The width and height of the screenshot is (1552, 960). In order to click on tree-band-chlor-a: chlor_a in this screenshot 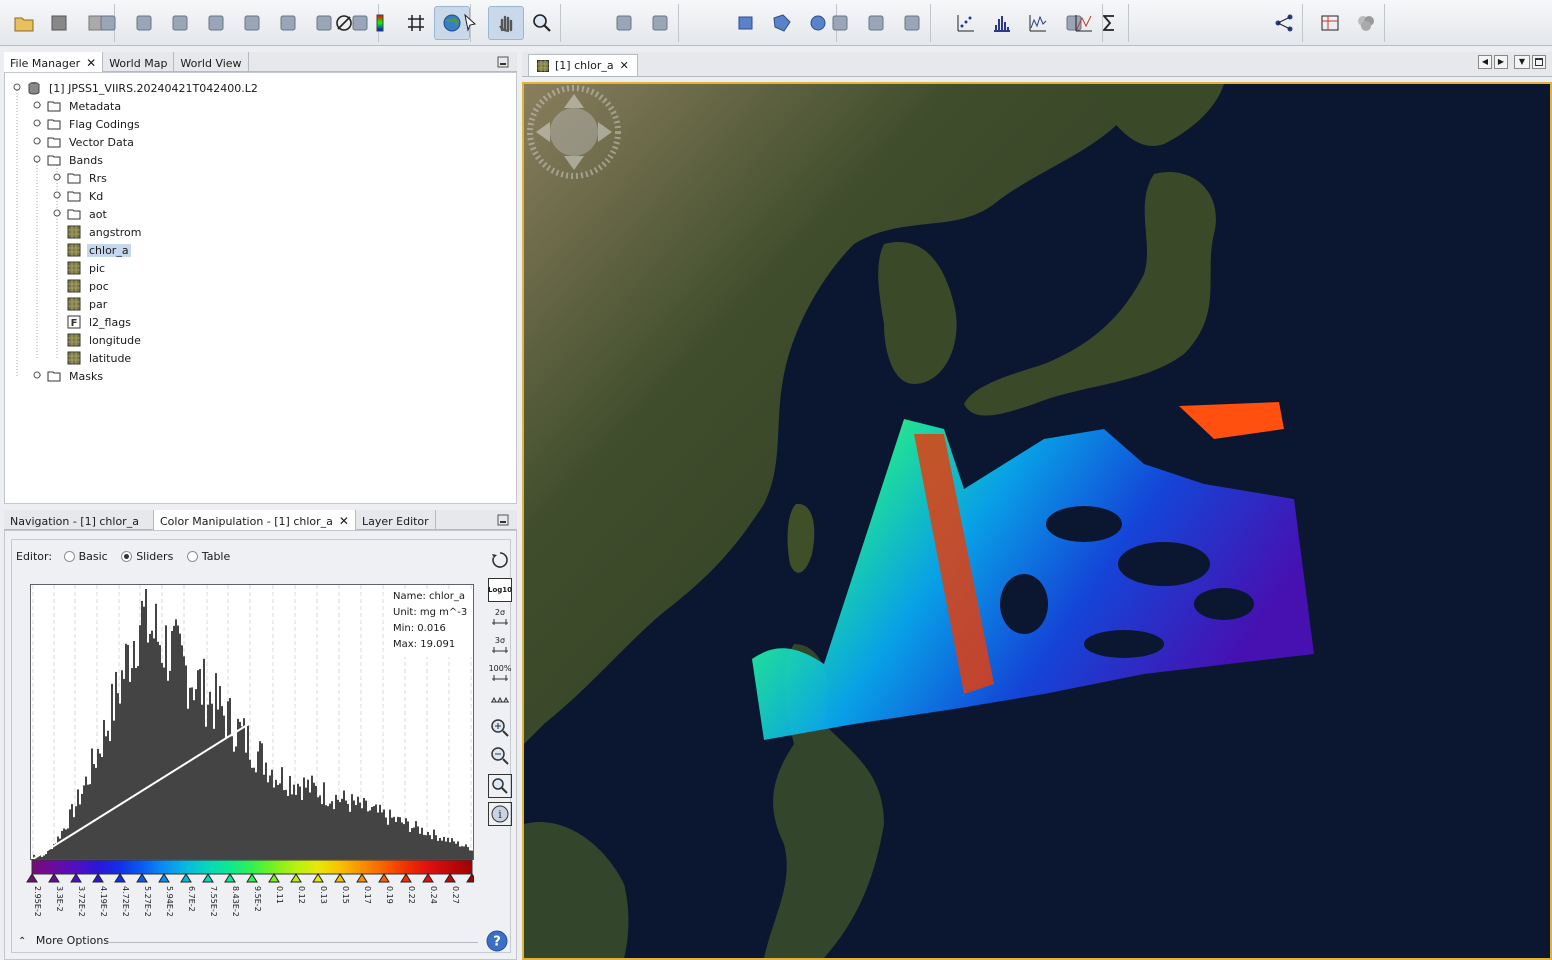, I will do `click(99, 250)`.